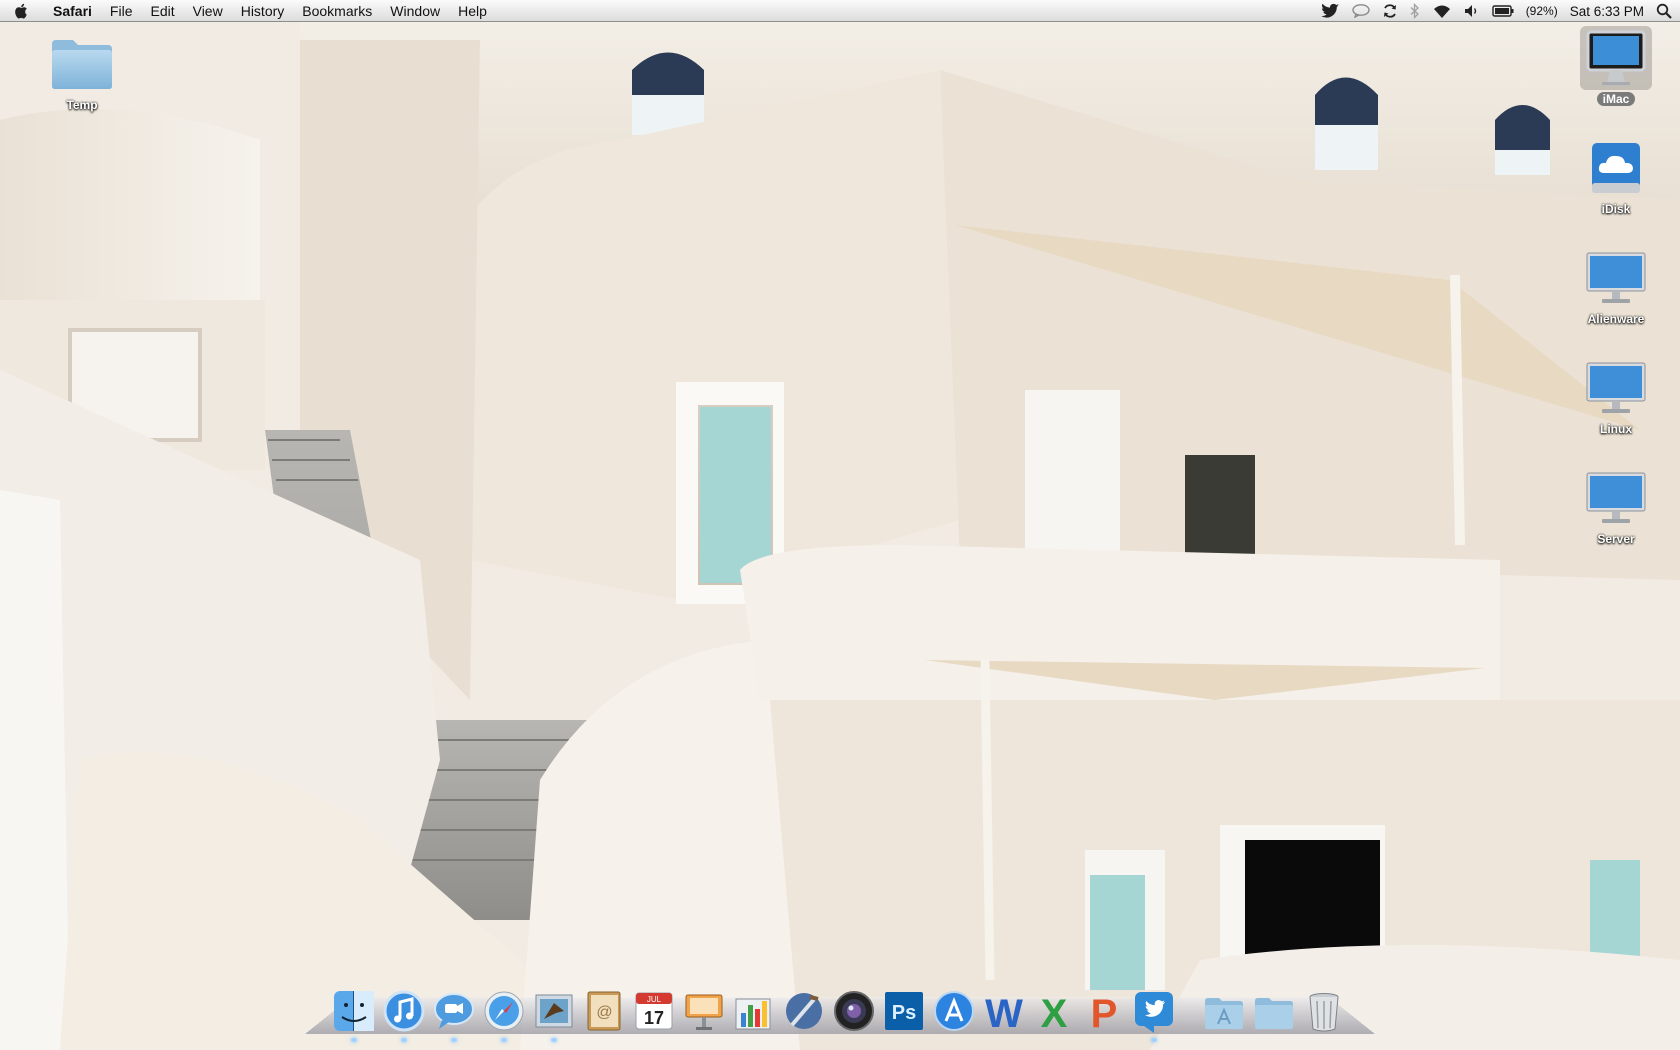 This screenshot has width=1680, height=1050. Describe the element at coordinates (1390, 11) in the screenshot. I see `sync-icon` at that location.